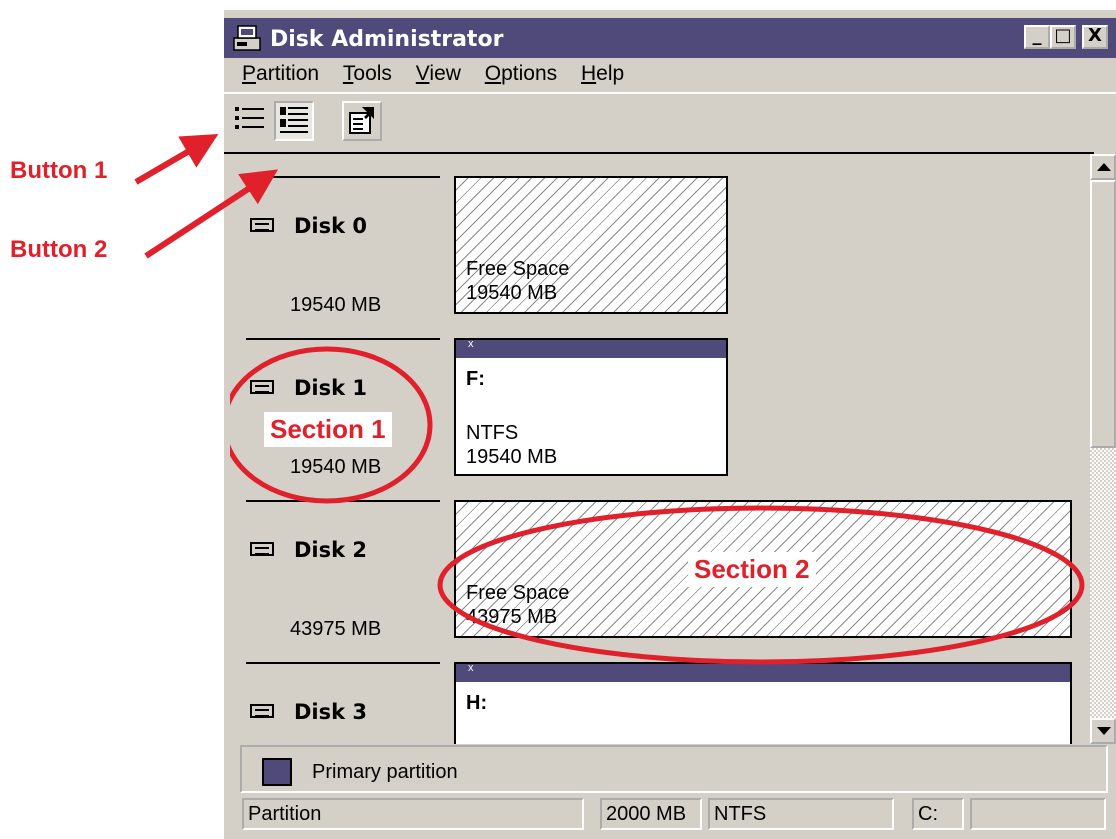 This screenshot has height=839, width=1116. I want to click on menu-help: Help, so click(602, 74).